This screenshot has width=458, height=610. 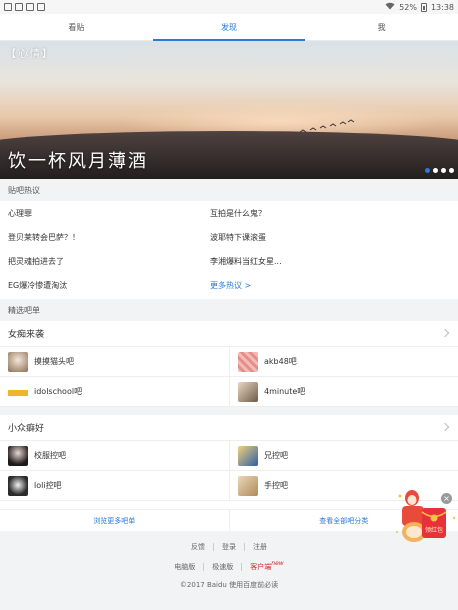 What do you see at coordinates (36, 261) in the screenshot?
I see `hot-topic-item: 把灵魂拍进去了` at bounding box center [36, 261].